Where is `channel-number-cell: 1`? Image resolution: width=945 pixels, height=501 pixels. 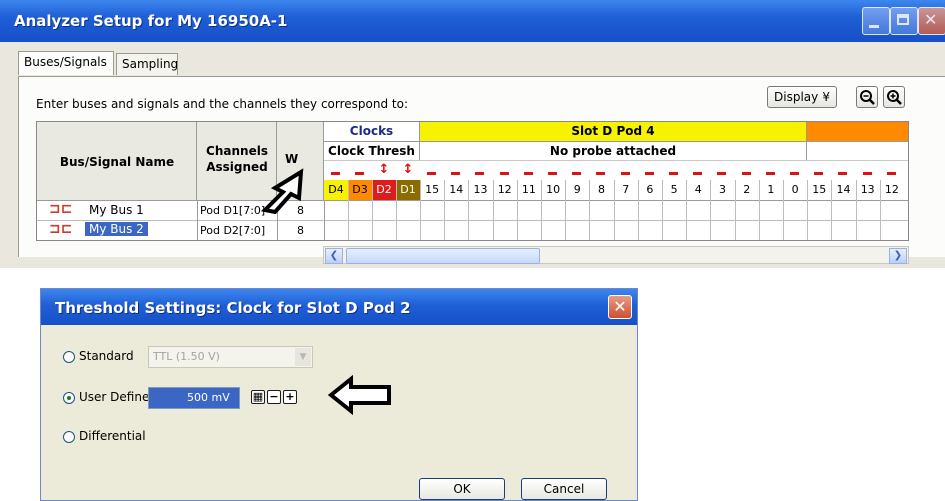
channel-number-cell: 1 is located at coordinates (770, 190).